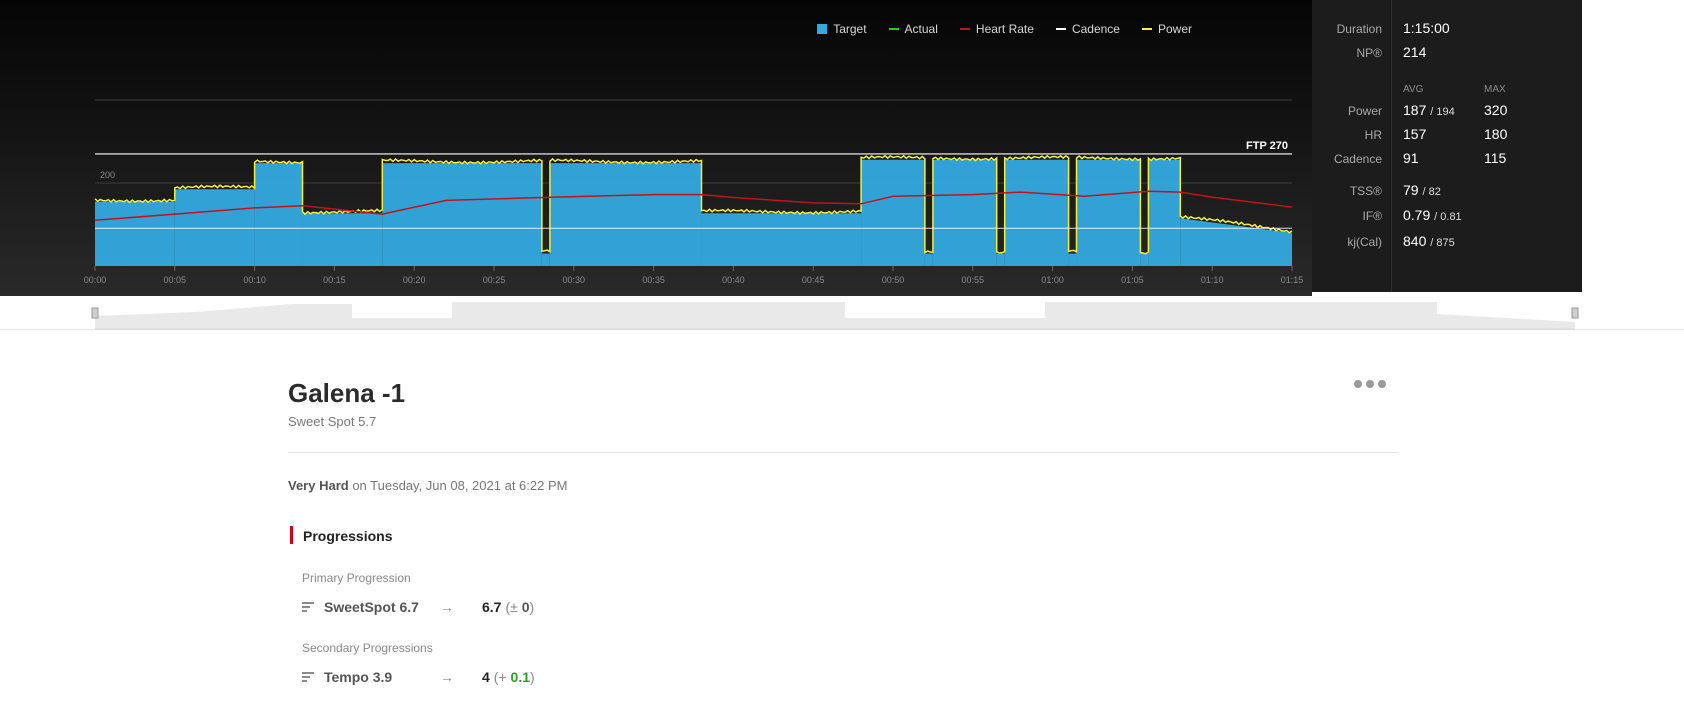  Describe the element at coordinates (733, 280) in the screenshot. I see `x-tick-label: 00:40` at that location.